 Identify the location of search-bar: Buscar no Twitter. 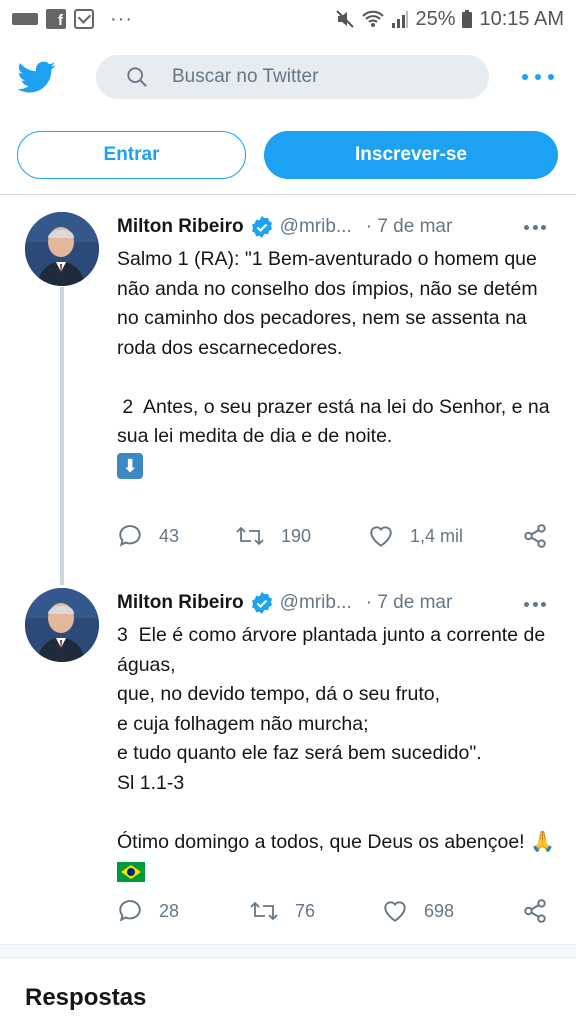
(292, 77).